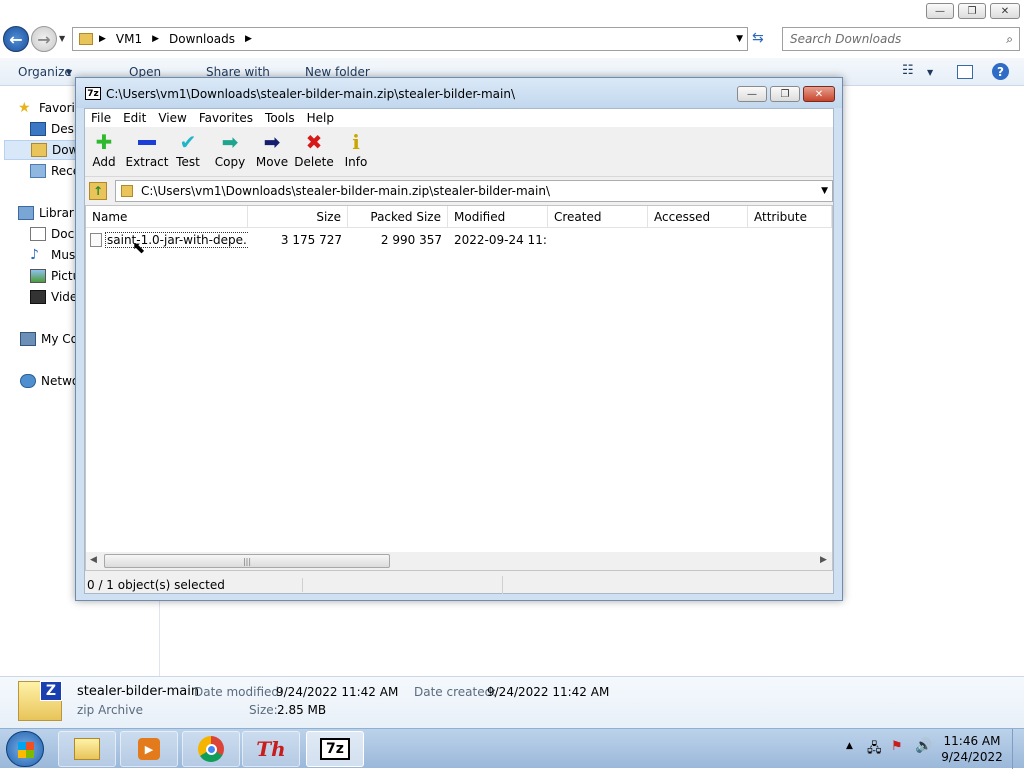 The image size is (1024, 769). What do you see at coordinates (320, 118) in the screenshot?
I see `menu-help: Help` at bounding box center [320, 118].